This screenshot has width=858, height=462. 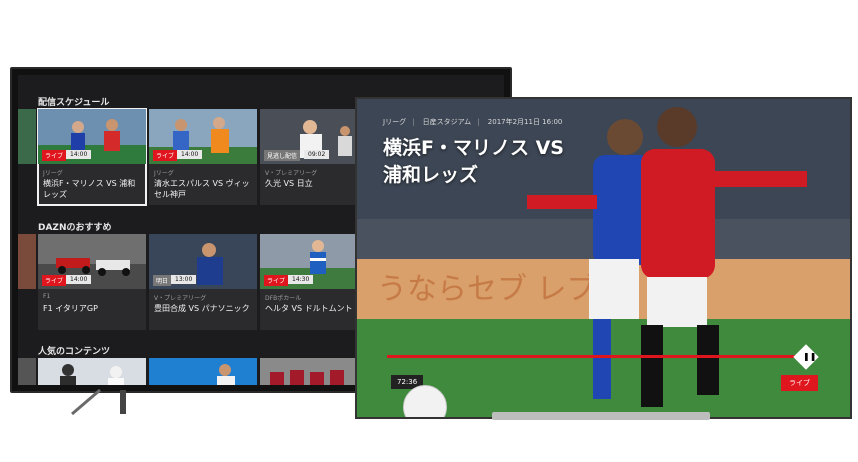 What do you see at coordinates (309, 308) in the screenshot?
I see `card-title: ヘルタ VS ドルトムント` at bounding box center [309, 308].